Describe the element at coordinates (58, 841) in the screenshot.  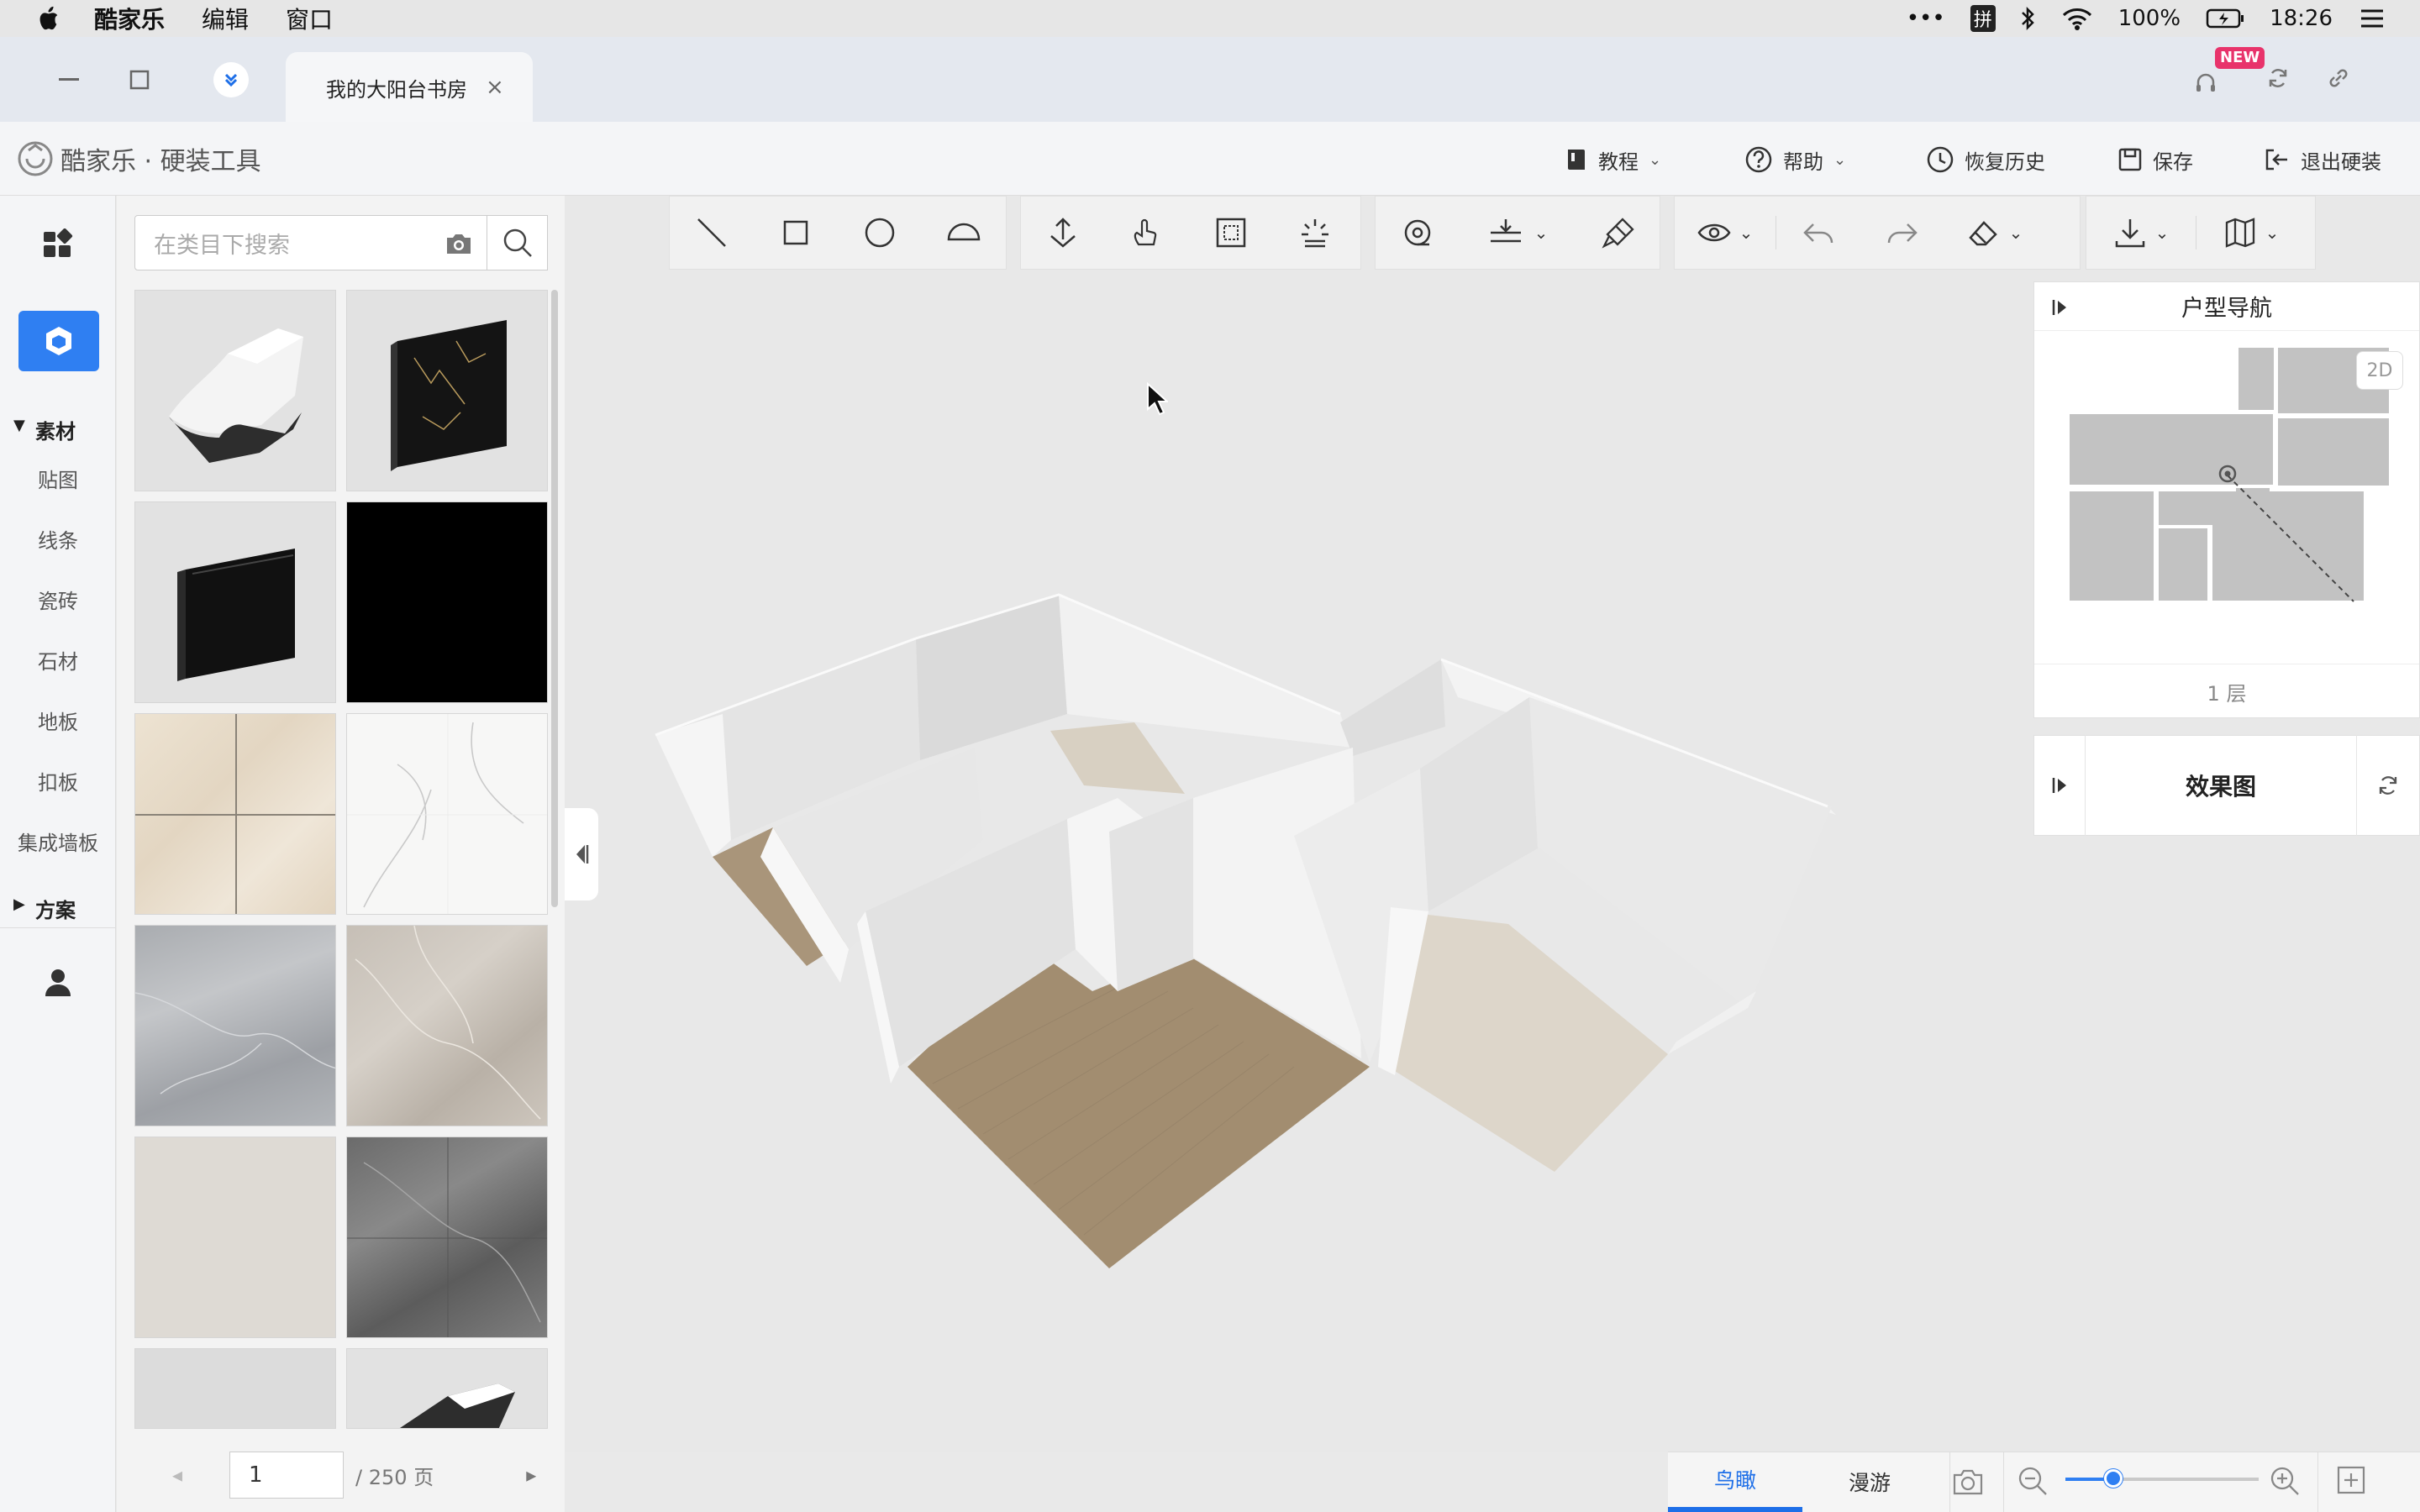
I see `rail-item-wallboard: 集成墙板` at that location.